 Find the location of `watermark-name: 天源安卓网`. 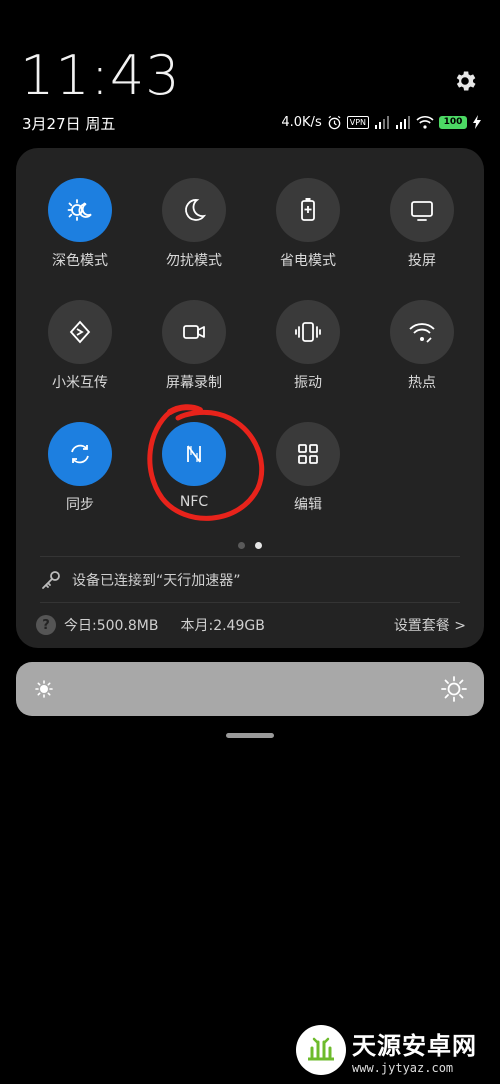

watermark-name: 天源安卓网 is located at coordinates (414, 1045).